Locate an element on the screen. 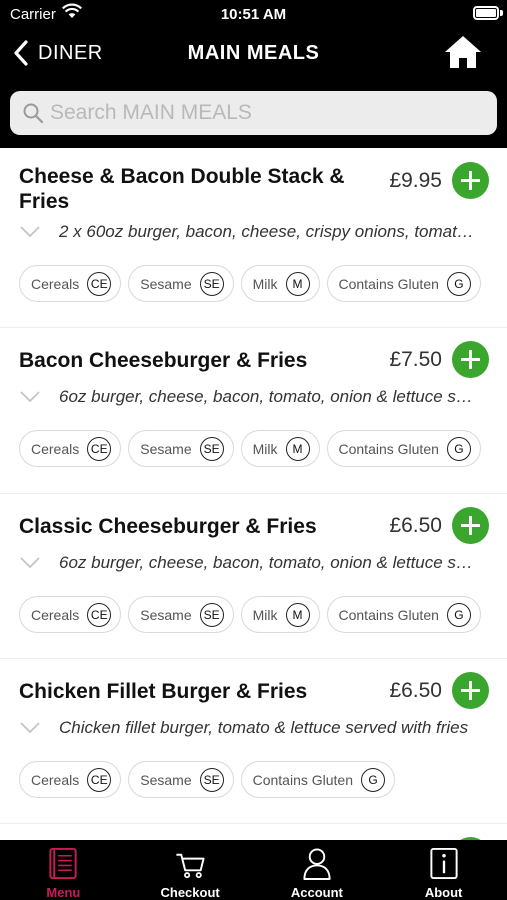 The width and height of the screenshot is (507, 900). allergen-tags: Cereals CE Sesame SE Contains Gluten G is located at coordinates (210, 779).